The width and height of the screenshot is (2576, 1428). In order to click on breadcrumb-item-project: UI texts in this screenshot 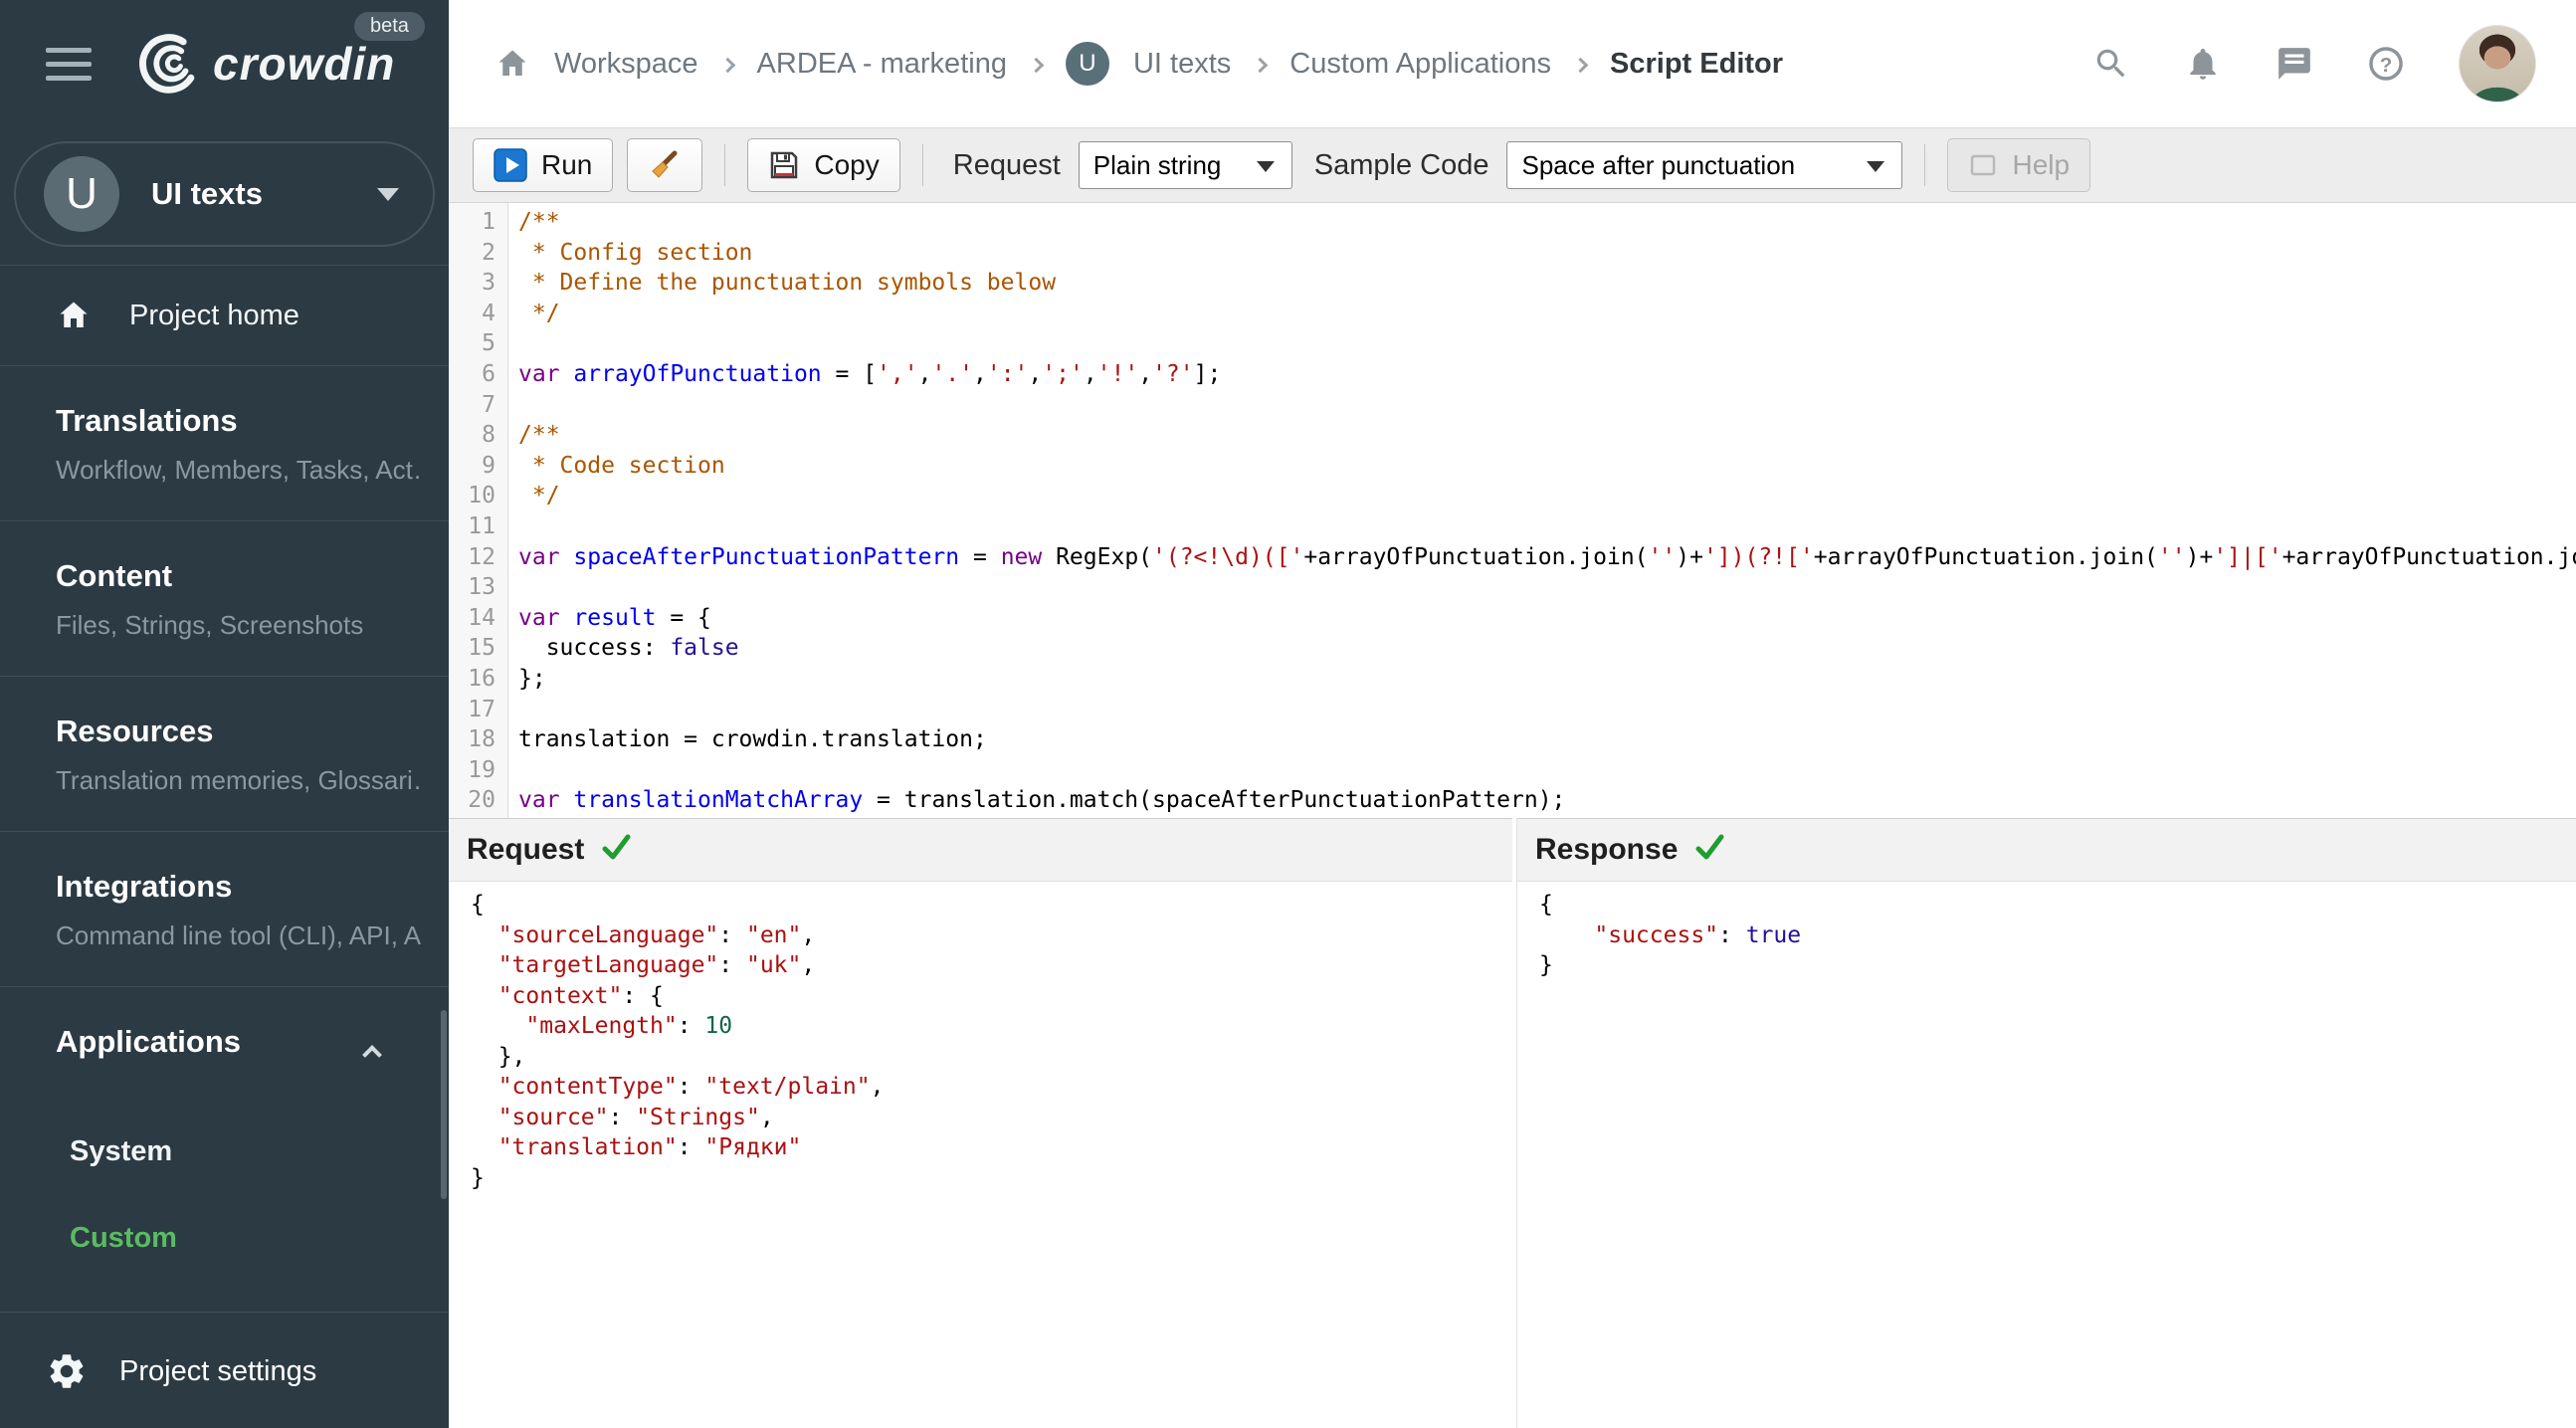, I will do `click(1182, 64)`.